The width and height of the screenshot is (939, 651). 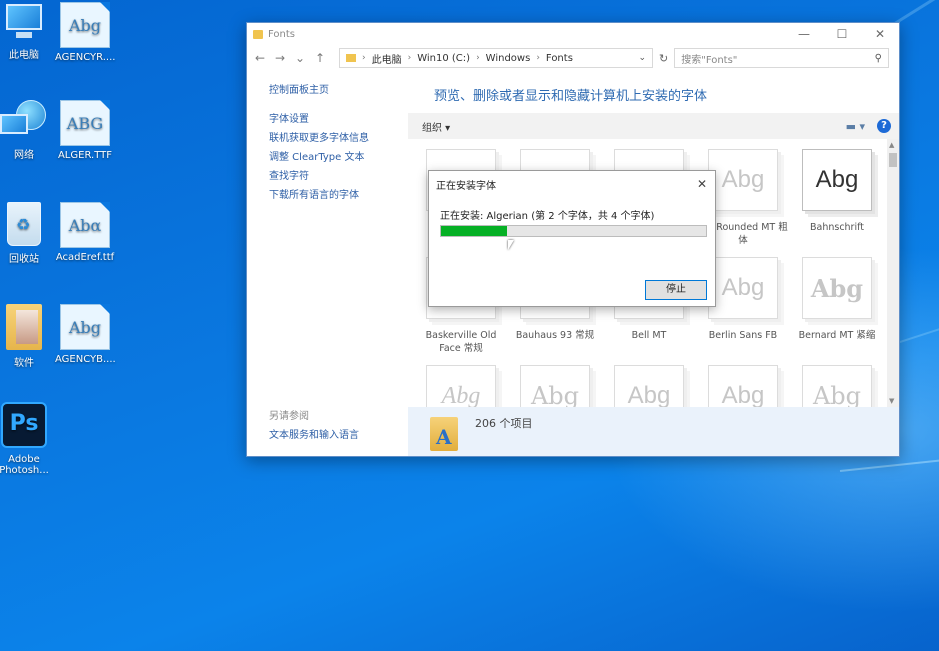 What do you see at coordinates (880, 34) in the screenshot?
I see `close-button: ✕` at bounding box center [880, 34].